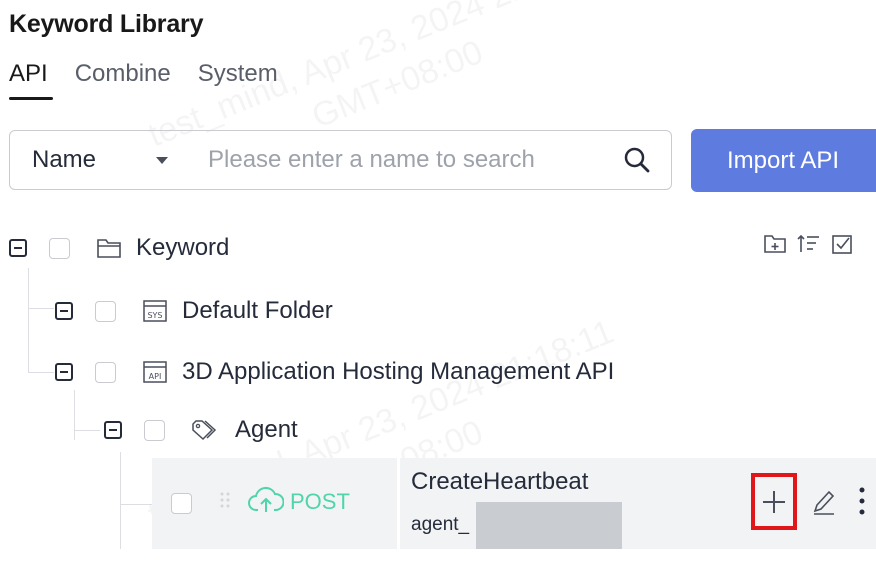 The width and height of the screenshot is (876, 579). What do you see at coordinates (266, 429) in the screenshot?
I see `tree-node-label: Agent` at bounding box center [266, 429].